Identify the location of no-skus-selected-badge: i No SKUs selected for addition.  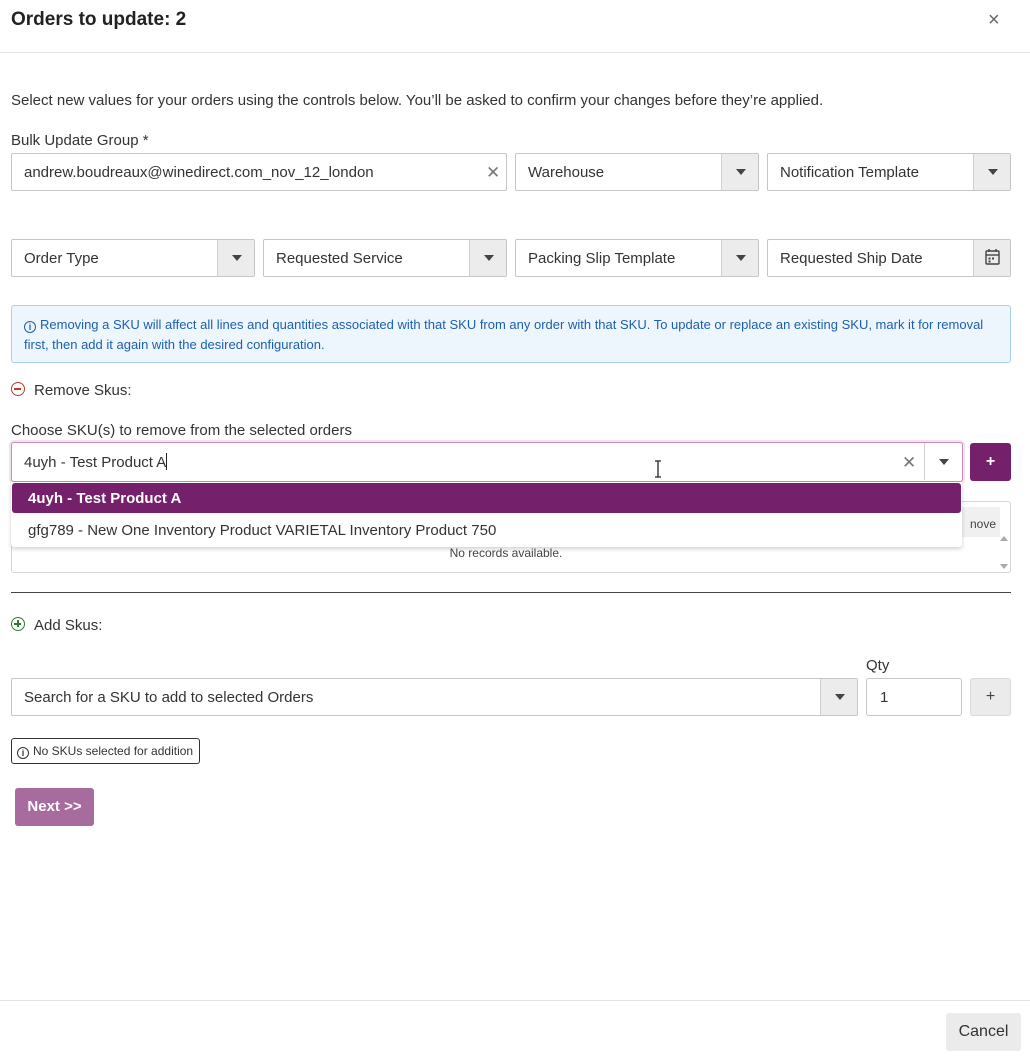
(106, 751).